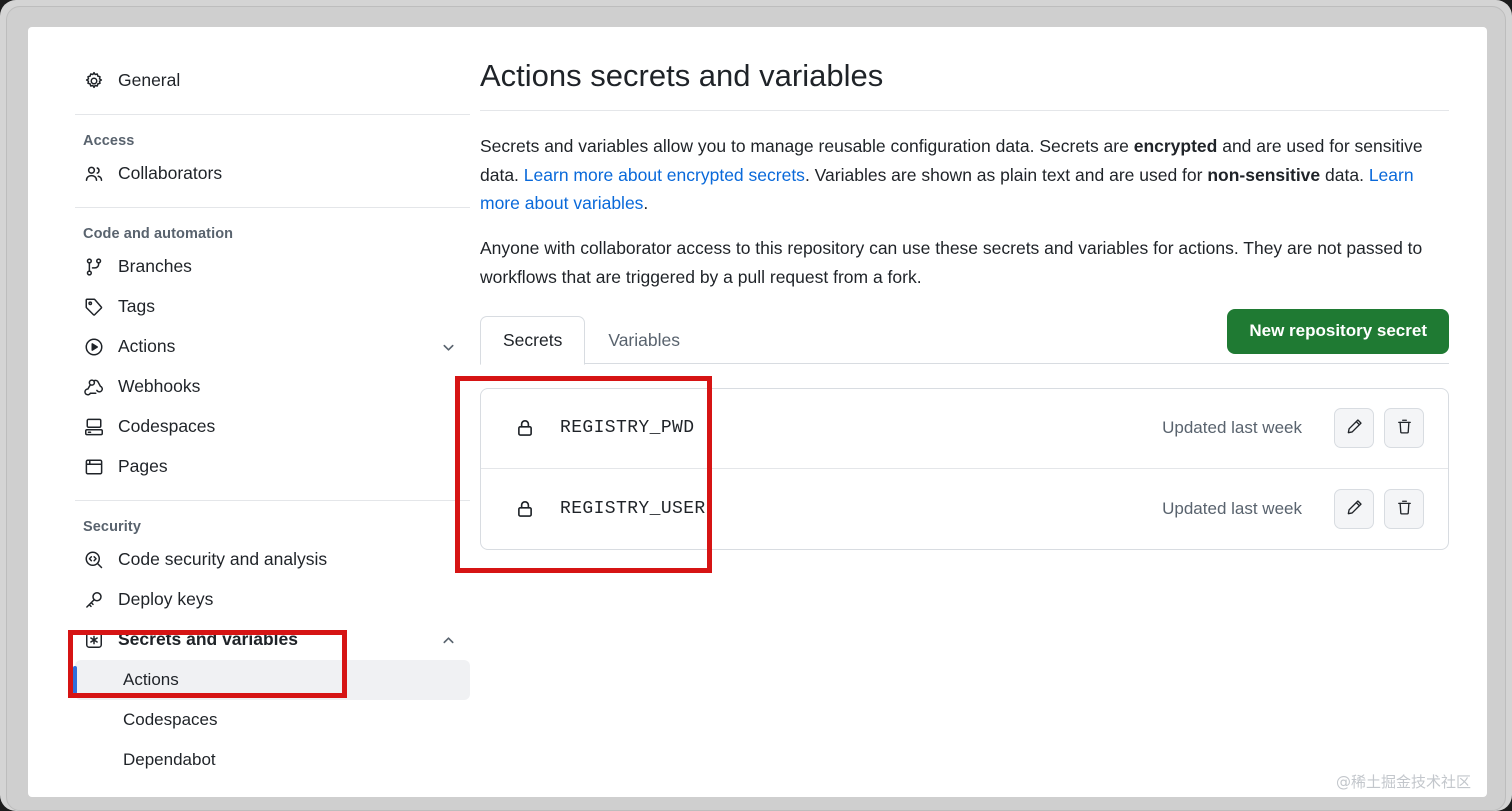 This screenshot has height=811, width=1512. I want to click on sidebar-item-label: Collaborators, so click(170, 173).